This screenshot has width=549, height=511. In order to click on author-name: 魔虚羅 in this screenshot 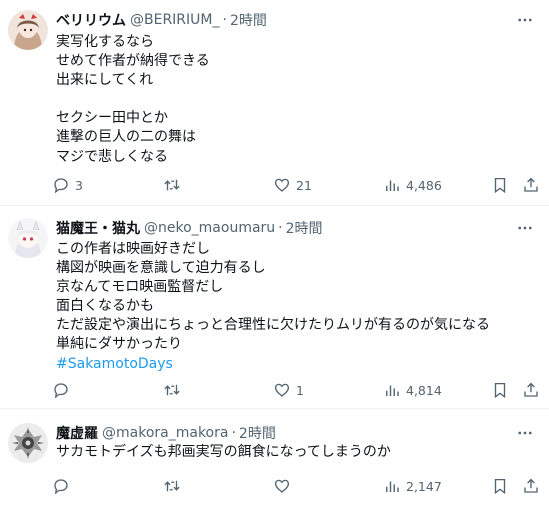, I will do `click(77, 433)`.